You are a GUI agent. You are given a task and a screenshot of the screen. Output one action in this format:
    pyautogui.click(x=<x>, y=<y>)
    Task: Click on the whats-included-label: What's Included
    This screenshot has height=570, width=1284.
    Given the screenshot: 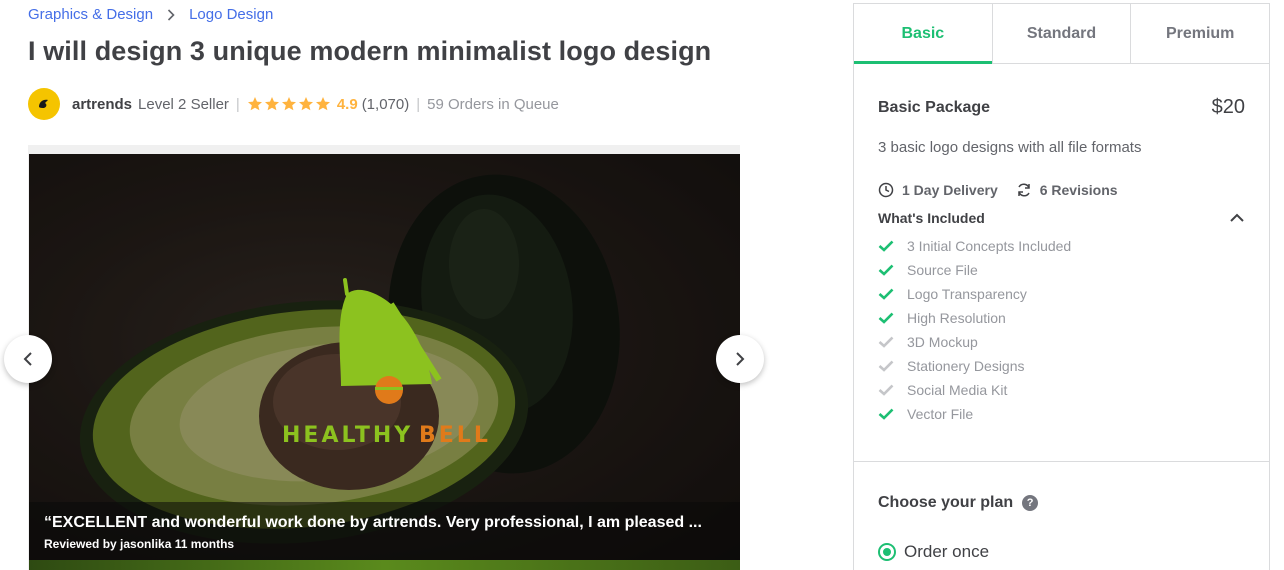 What is the action you would take?
    pyautogui.click(x=931, y=218)
    